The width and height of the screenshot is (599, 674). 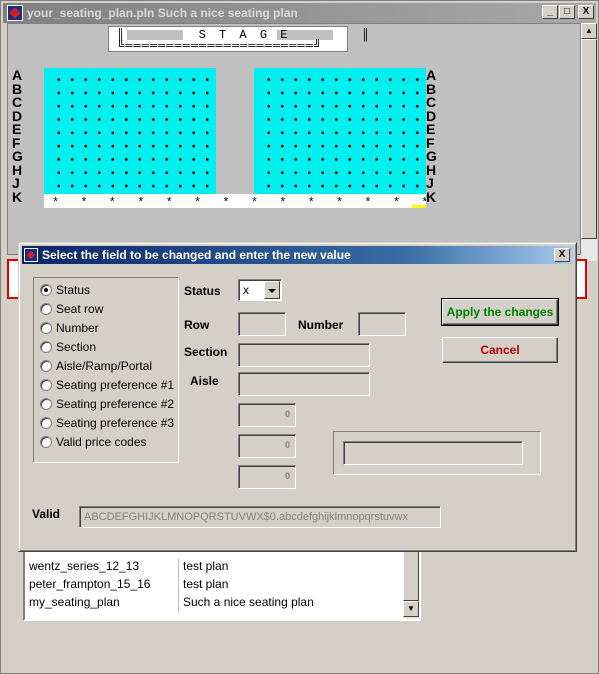 What do you see at coordinates (550, 12) in the screenshot?
I see `minimize-button: _` at bounding box center [550, 12].